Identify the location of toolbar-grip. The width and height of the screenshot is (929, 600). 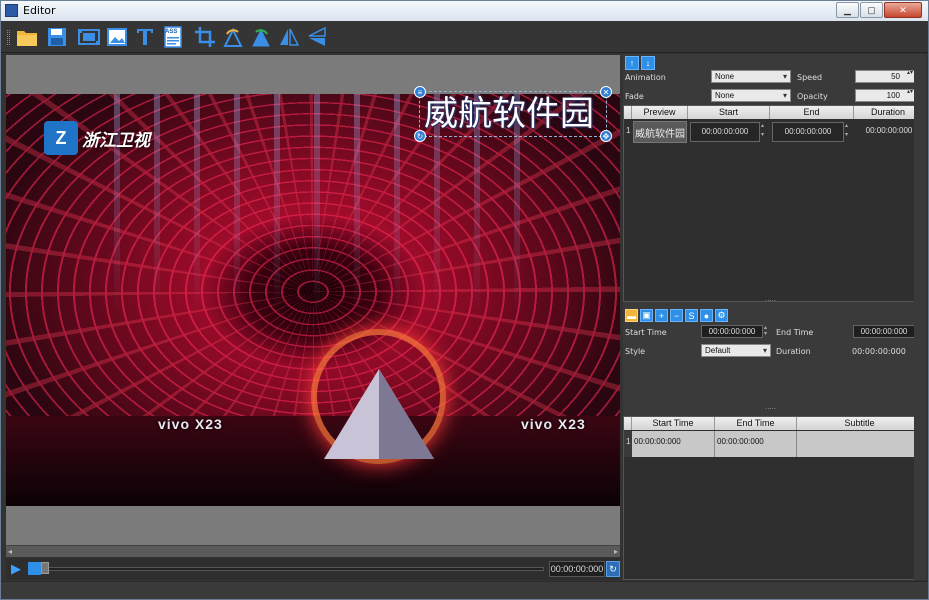
(8, 37).